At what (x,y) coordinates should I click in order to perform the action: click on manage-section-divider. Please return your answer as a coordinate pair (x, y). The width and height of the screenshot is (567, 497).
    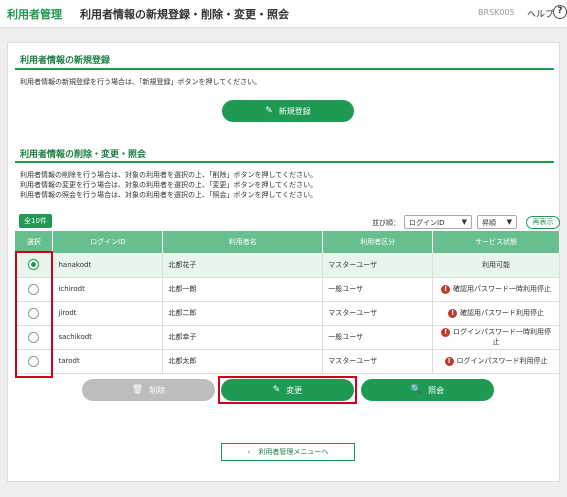
    Looking at the image, I should click on (284, 162).